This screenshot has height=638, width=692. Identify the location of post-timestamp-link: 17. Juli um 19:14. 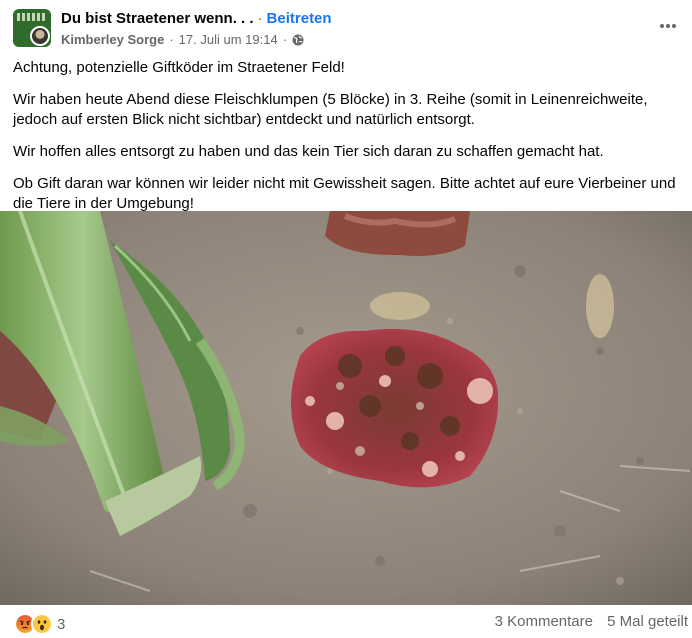
(228, 39).